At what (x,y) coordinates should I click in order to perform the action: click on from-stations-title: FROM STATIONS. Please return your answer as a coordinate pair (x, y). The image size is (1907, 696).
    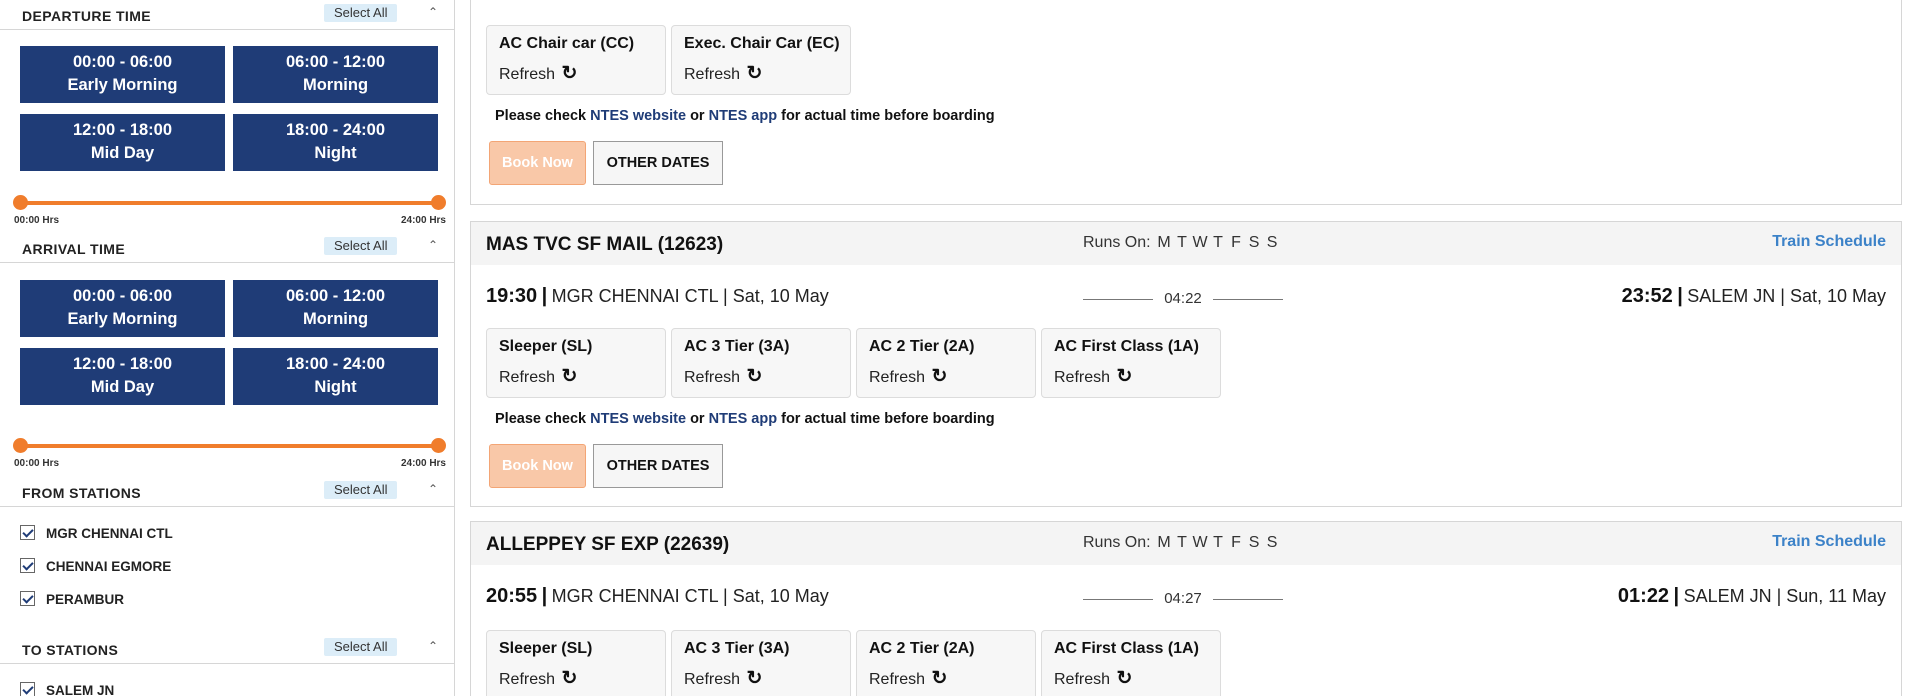
    Looking at the image, I should click on (82, 493).